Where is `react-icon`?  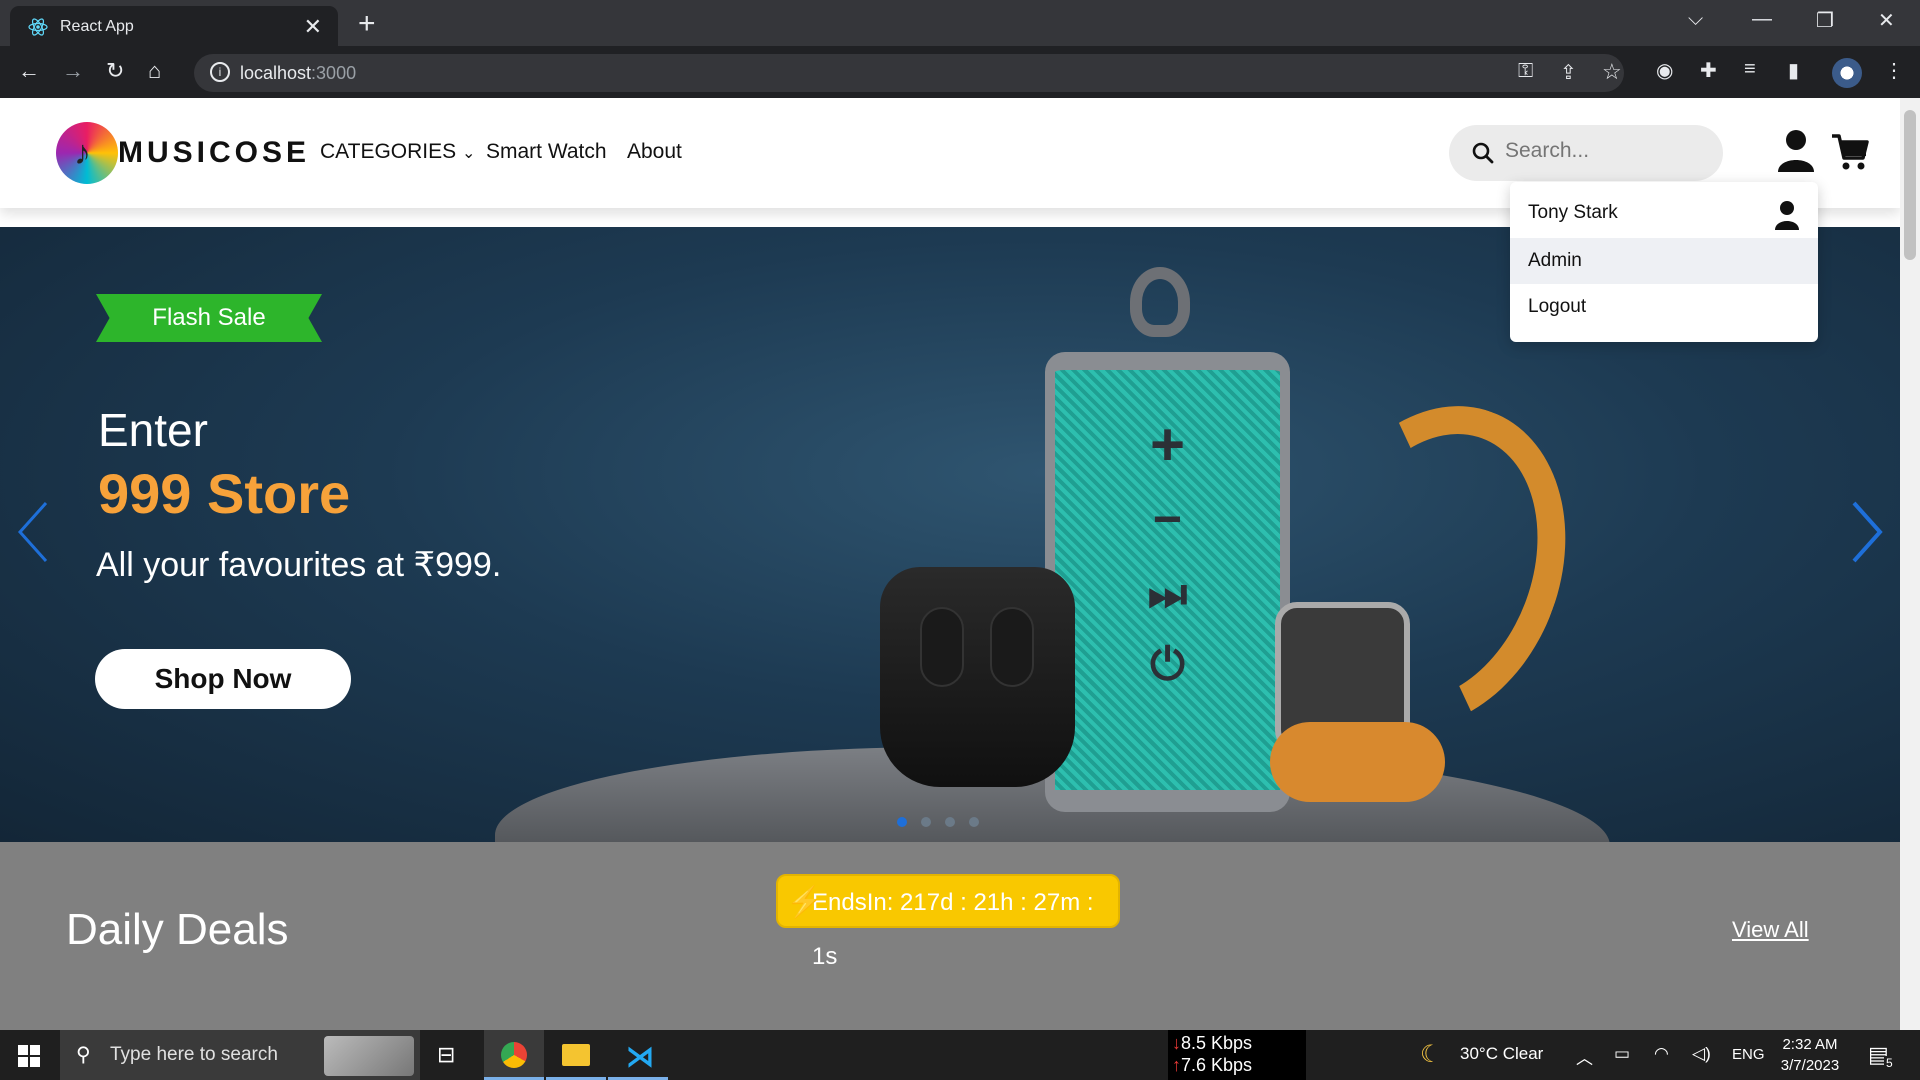 react-icon is located at coordinates (38, 27).